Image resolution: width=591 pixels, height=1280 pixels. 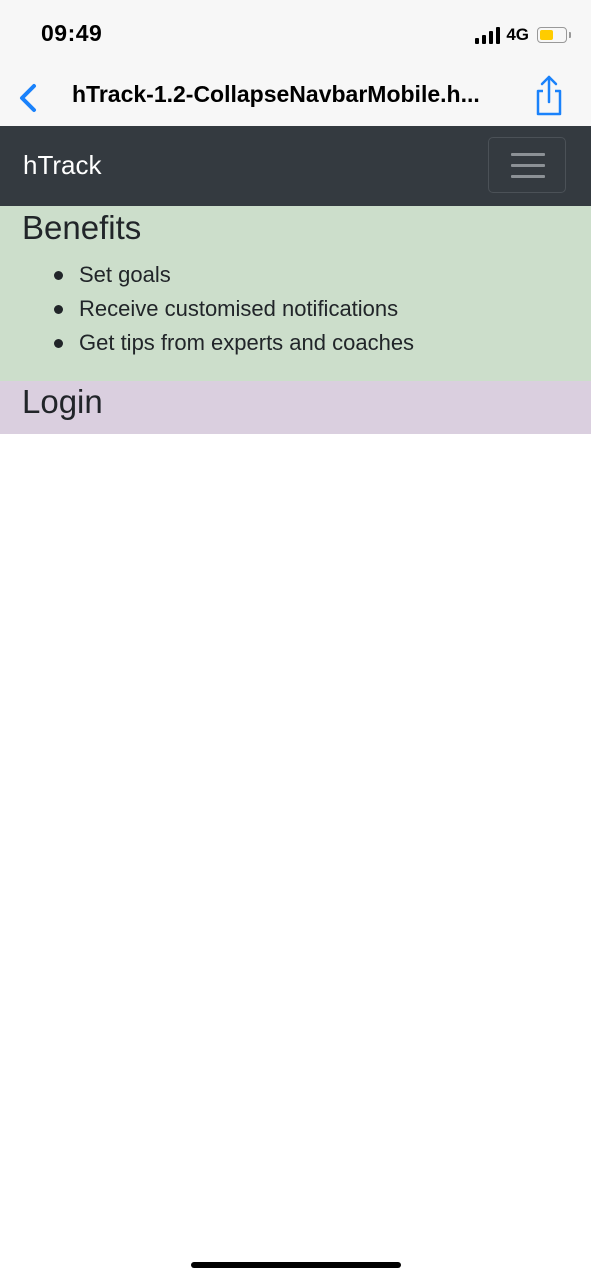 I want to click on battery-icon, so click(x=554, y=35).